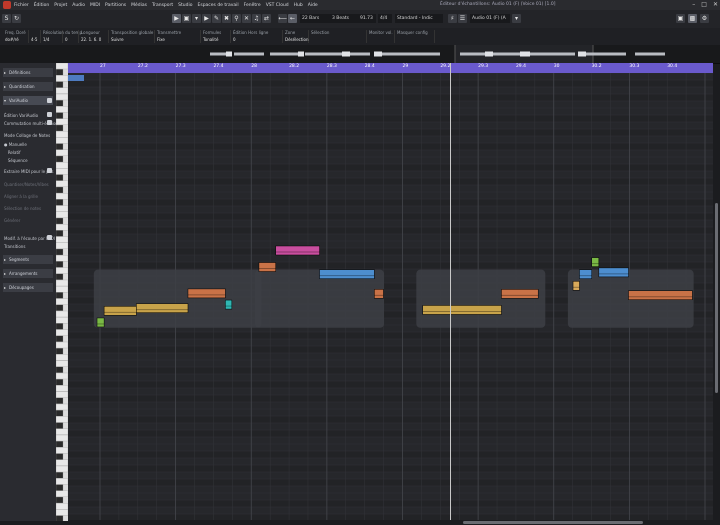 The width and height of the screenshot is (720, 525). Describe the element at coordinates (76, 78) in the screenshot. I see `event-marker` at that location.